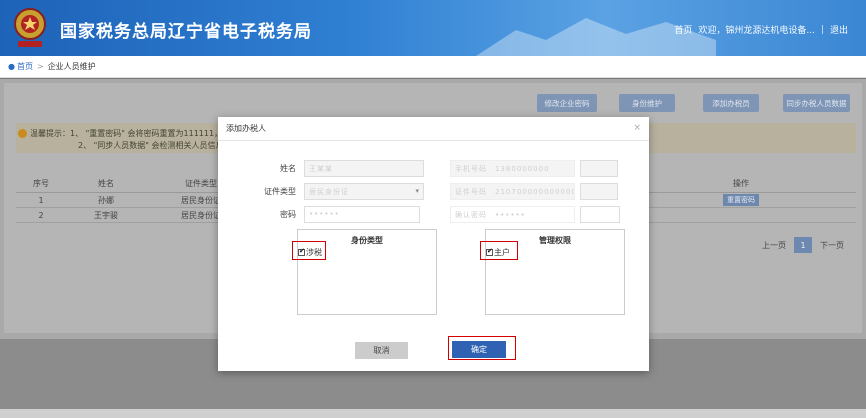  What do you see at coordinates (731, 103) in the screenshot?
I see `add-tax-officer-button: 添加办税员` at bounding box center [731, 103].